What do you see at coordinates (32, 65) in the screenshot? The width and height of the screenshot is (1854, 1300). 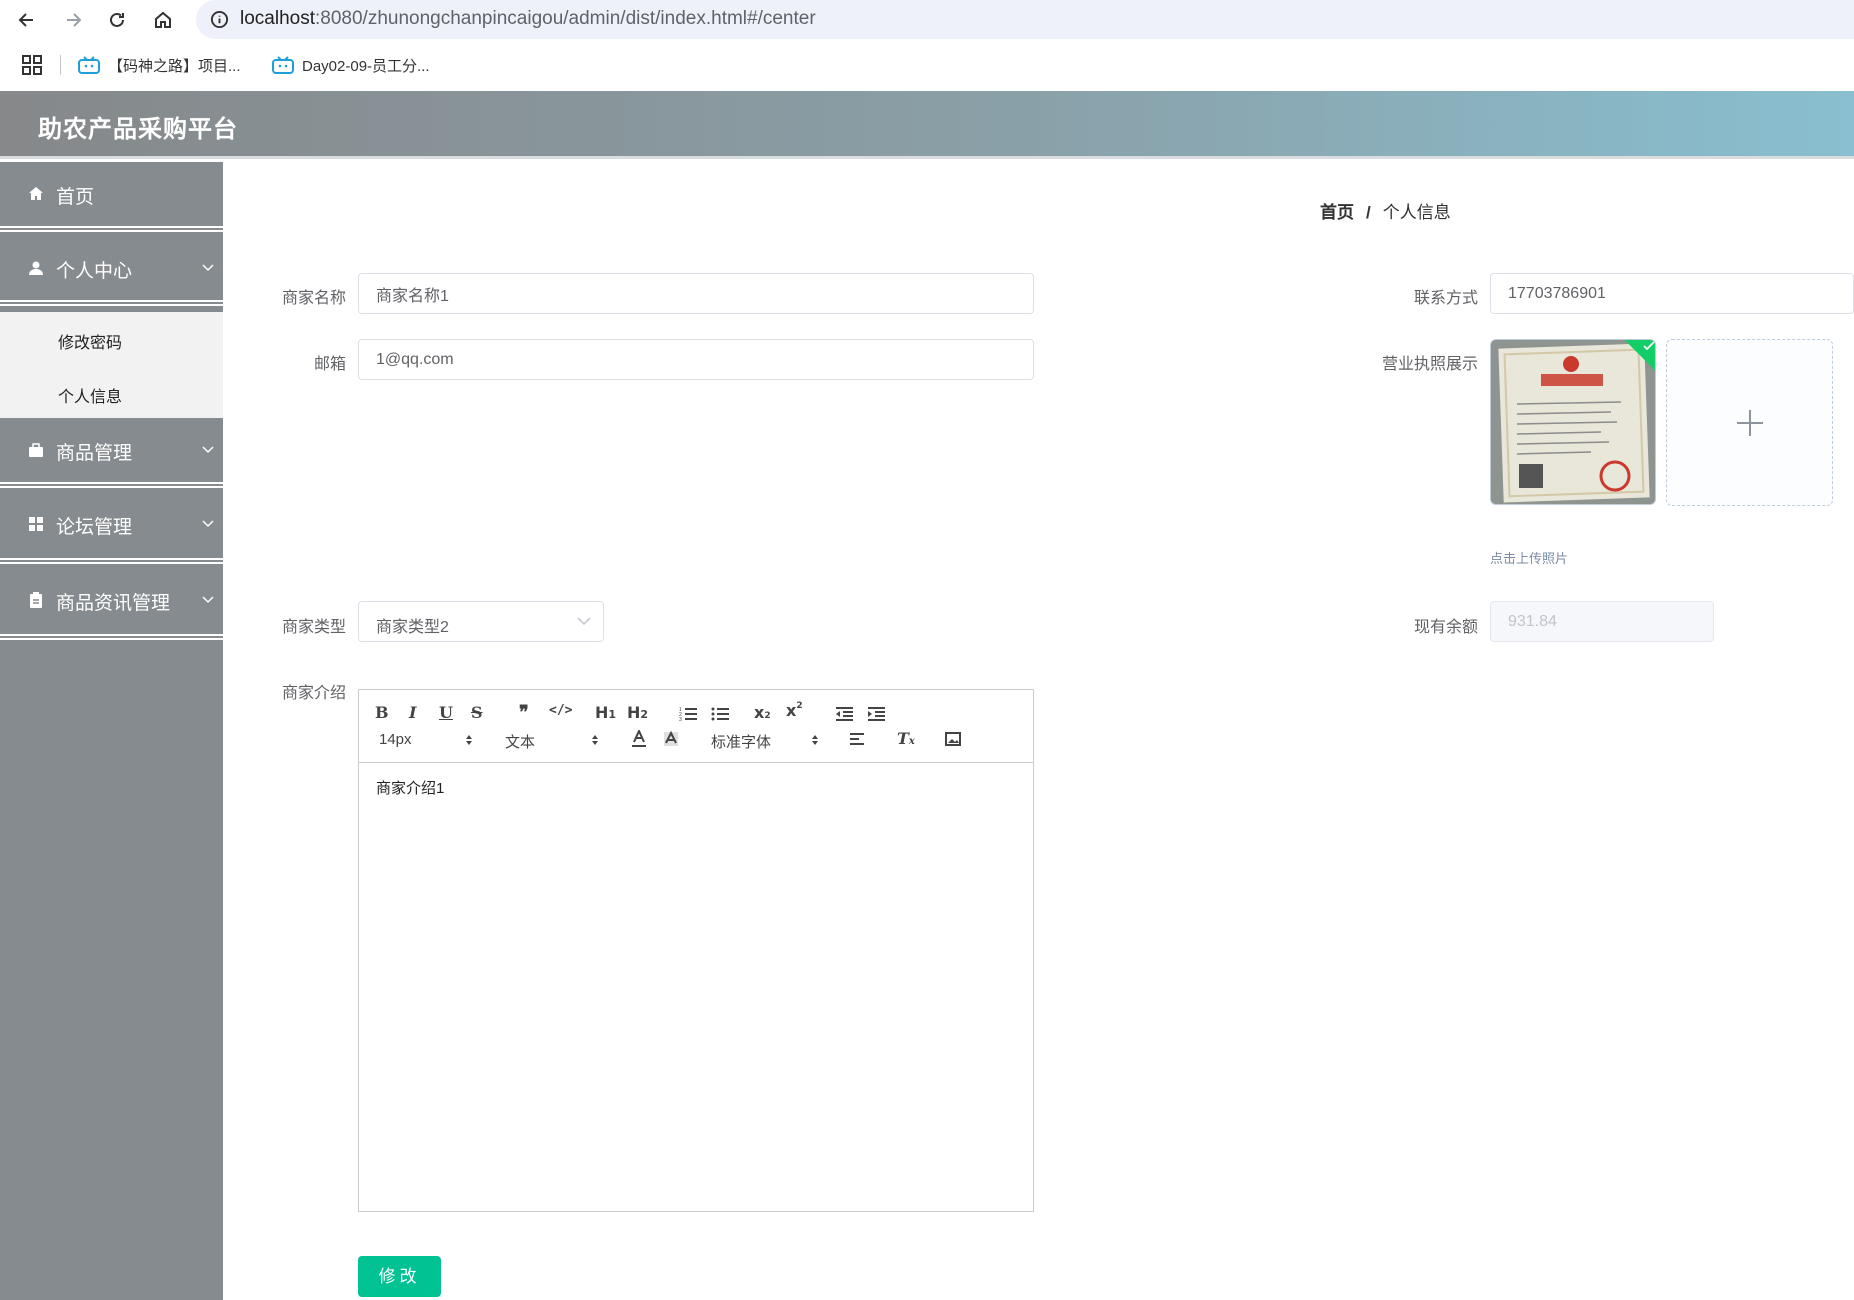 I see `apps-grid-icon` at bounding box center [32, 65].